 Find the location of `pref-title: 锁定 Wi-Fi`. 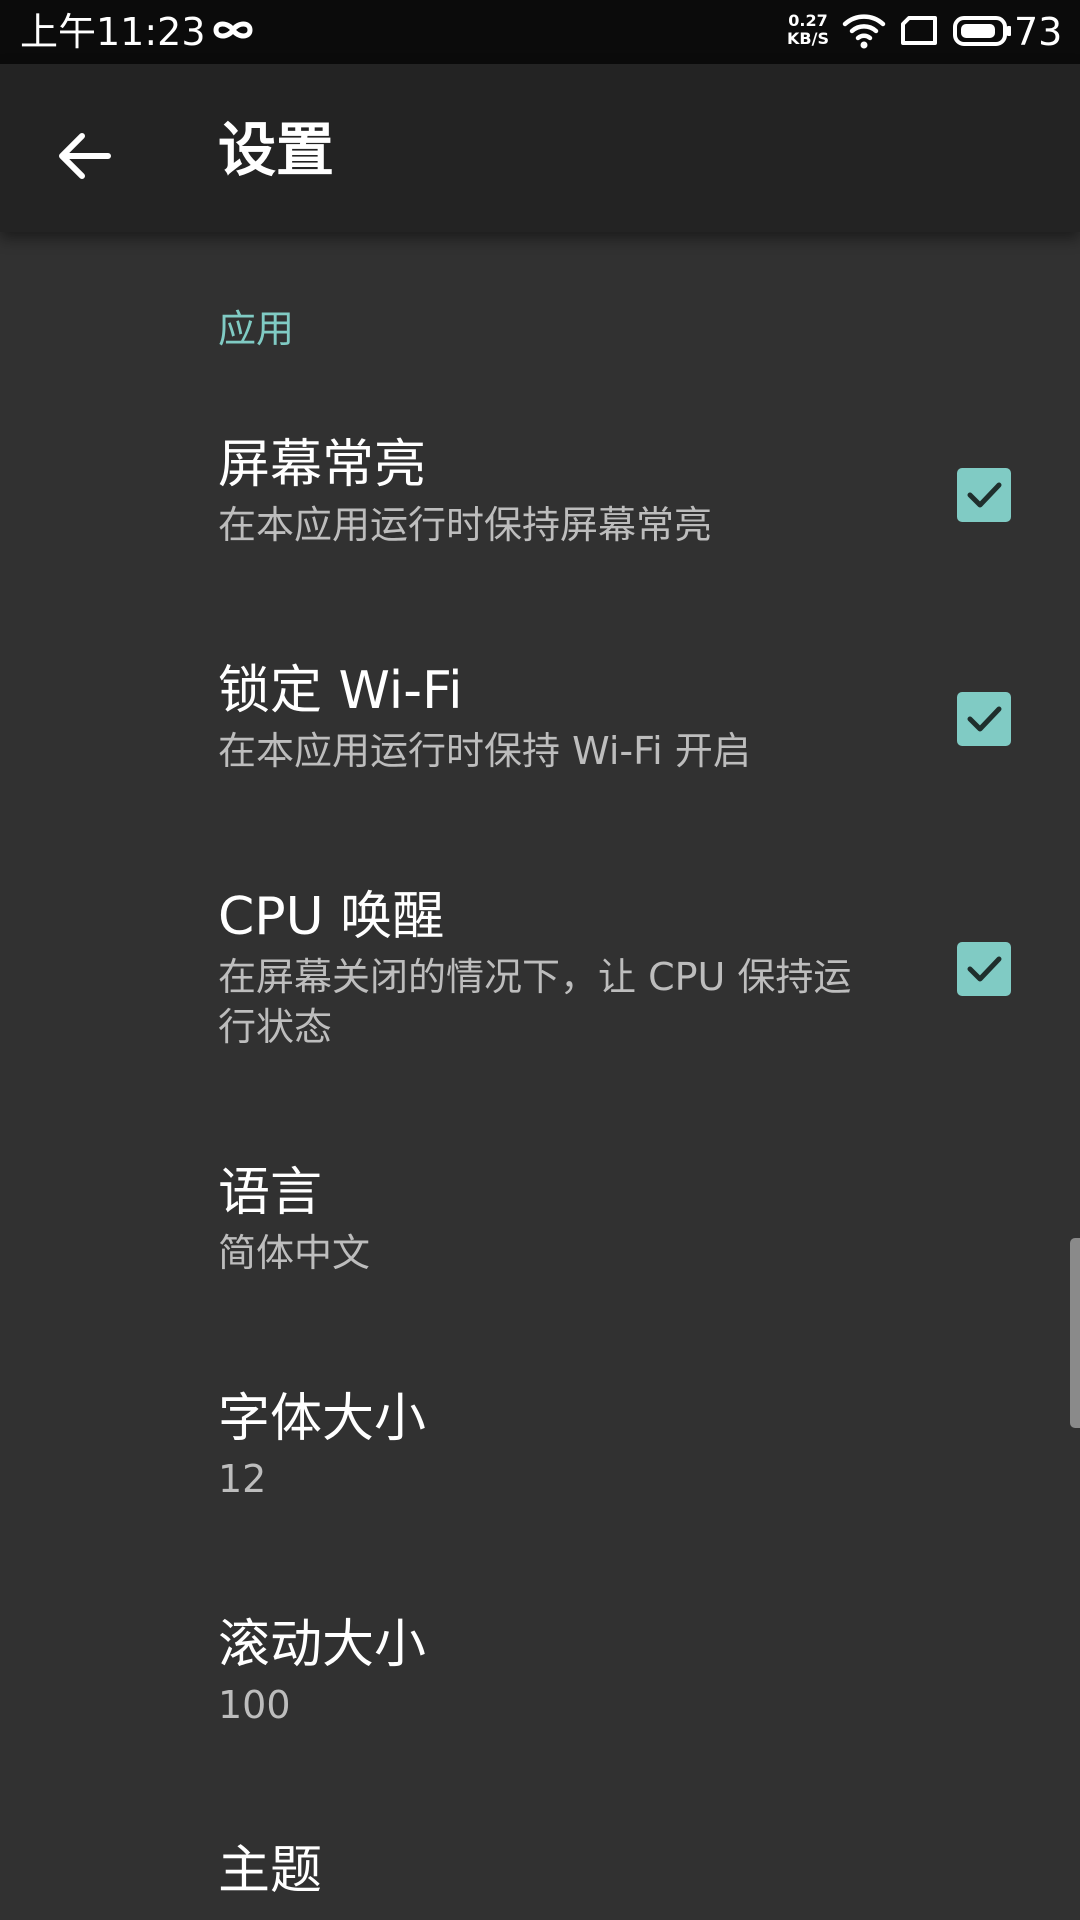

pref-title: 锁定 Wi-Fi is located at coordinates (340, 691).